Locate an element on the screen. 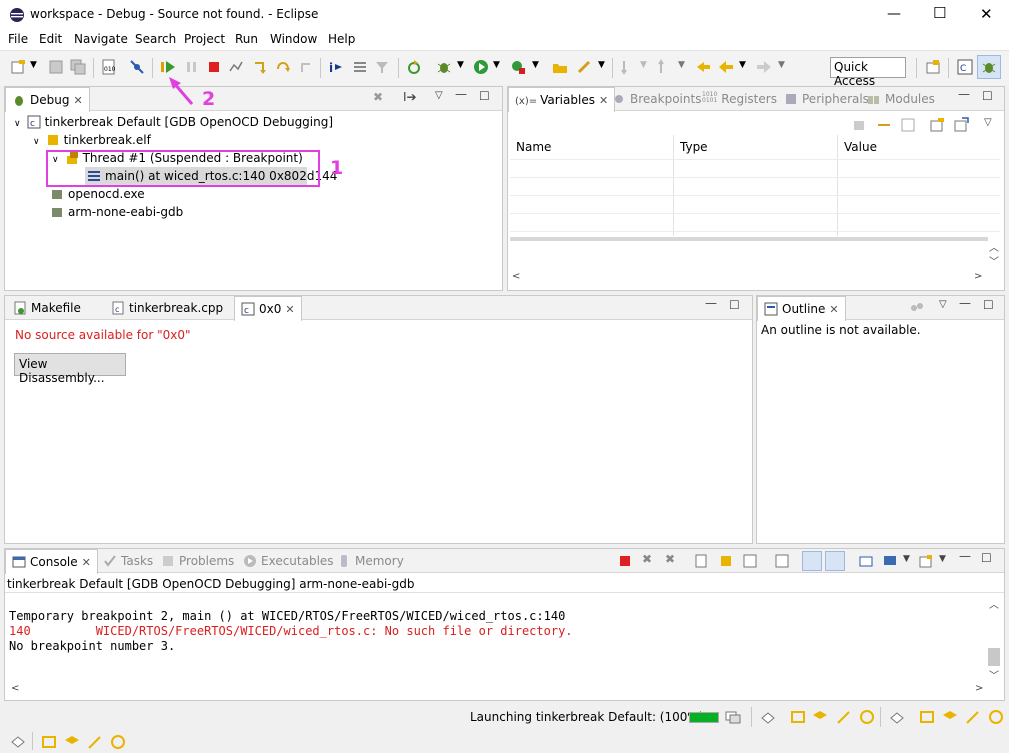 The height and width of the screenshot is (753, 1009). tree-elf: ∨ tinkerbreak.elf is located at coordinates (92, 140).